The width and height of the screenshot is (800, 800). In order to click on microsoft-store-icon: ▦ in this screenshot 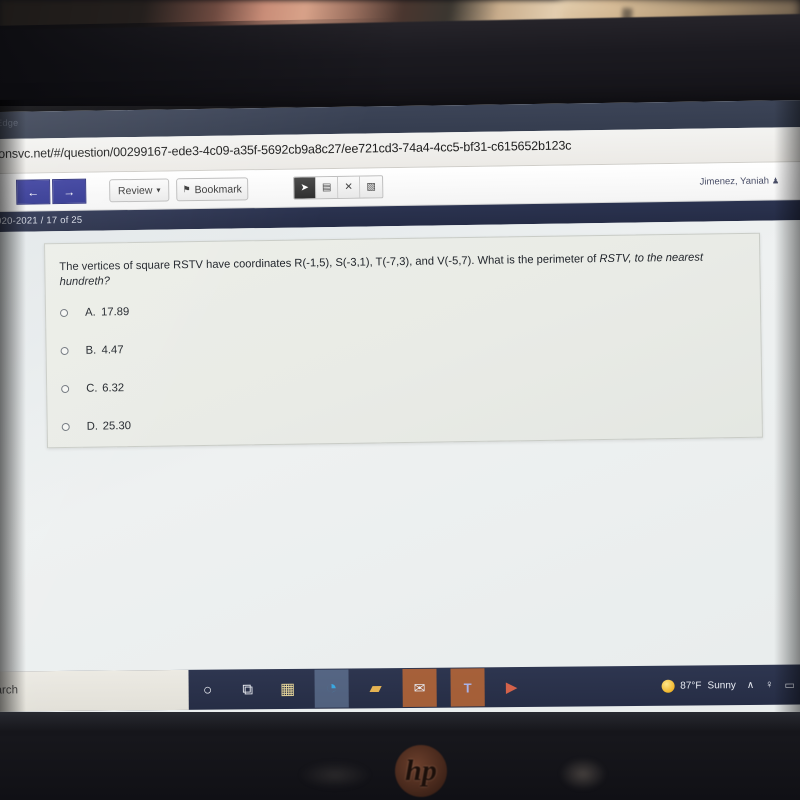, I will do `click(288, 689)`.